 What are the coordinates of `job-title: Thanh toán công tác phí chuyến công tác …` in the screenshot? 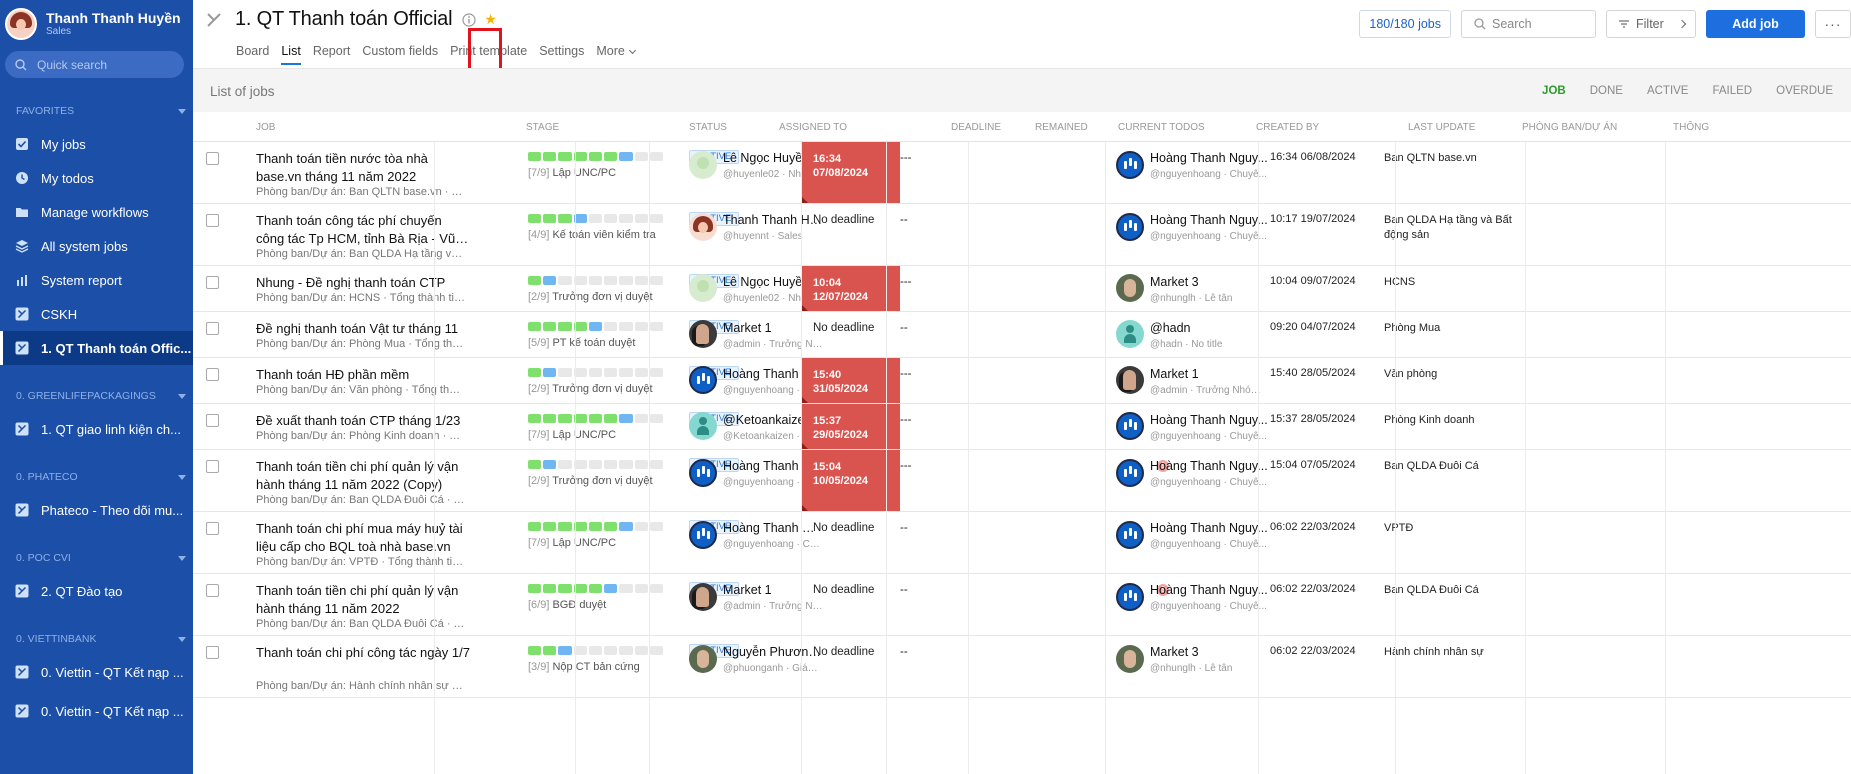 It's located at (363, 230).